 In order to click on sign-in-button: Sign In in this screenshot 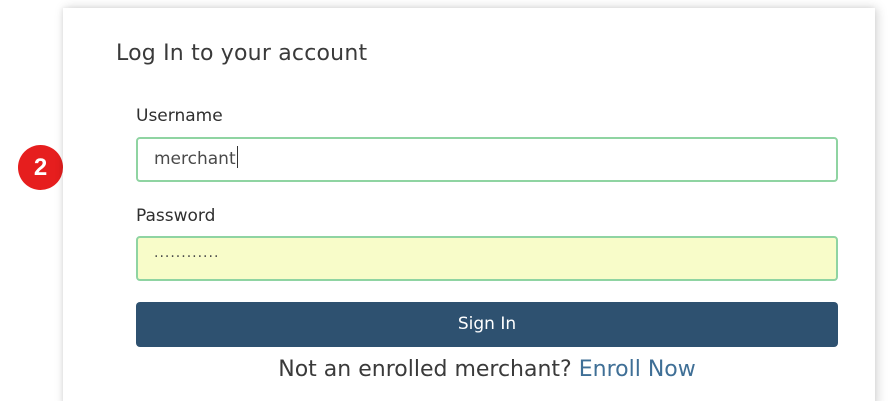, I will do `click(487, 324)`.